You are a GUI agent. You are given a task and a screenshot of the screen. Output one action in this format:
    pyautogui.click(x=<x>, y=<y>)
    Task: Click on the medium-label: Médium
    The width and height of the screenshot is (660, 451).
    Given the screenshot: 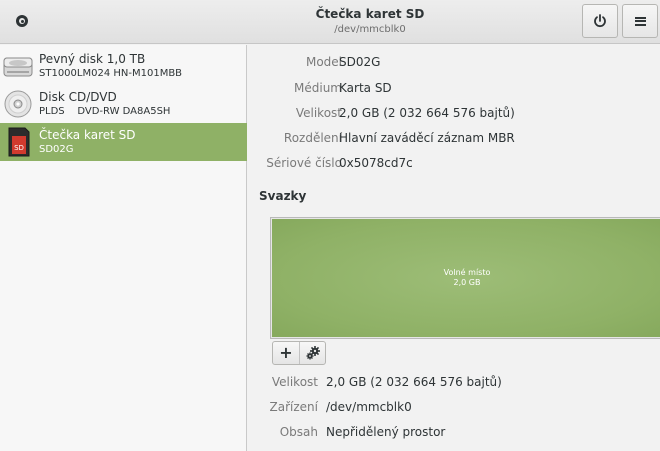 What is the action you would take?
    pyautogui.click(x=318, y=88)
    